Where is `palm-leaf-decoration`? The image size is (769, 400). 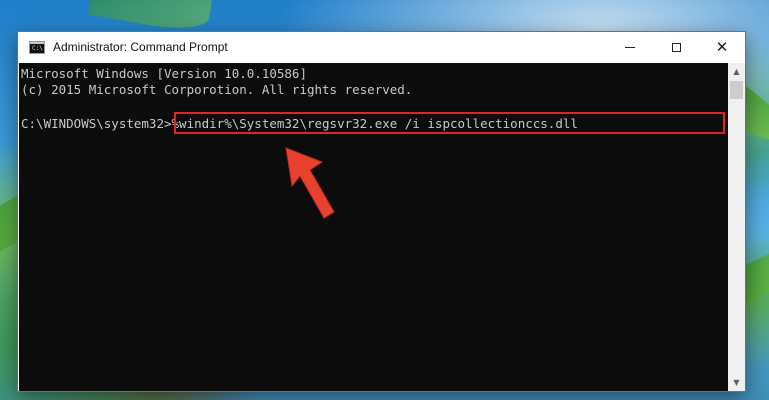 palm-leaf-decoration is located at coordinates (150, 18).